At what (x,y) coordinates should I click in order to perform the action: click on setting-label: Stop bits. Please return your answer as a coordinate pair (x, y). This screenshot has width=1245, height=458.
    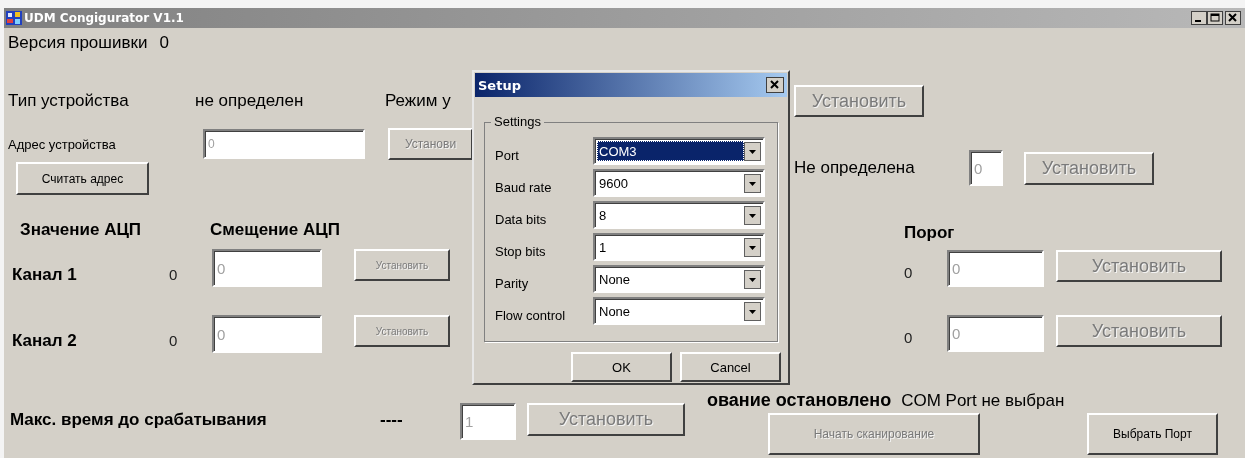
    Looking at the image, I should click on (521, 250).